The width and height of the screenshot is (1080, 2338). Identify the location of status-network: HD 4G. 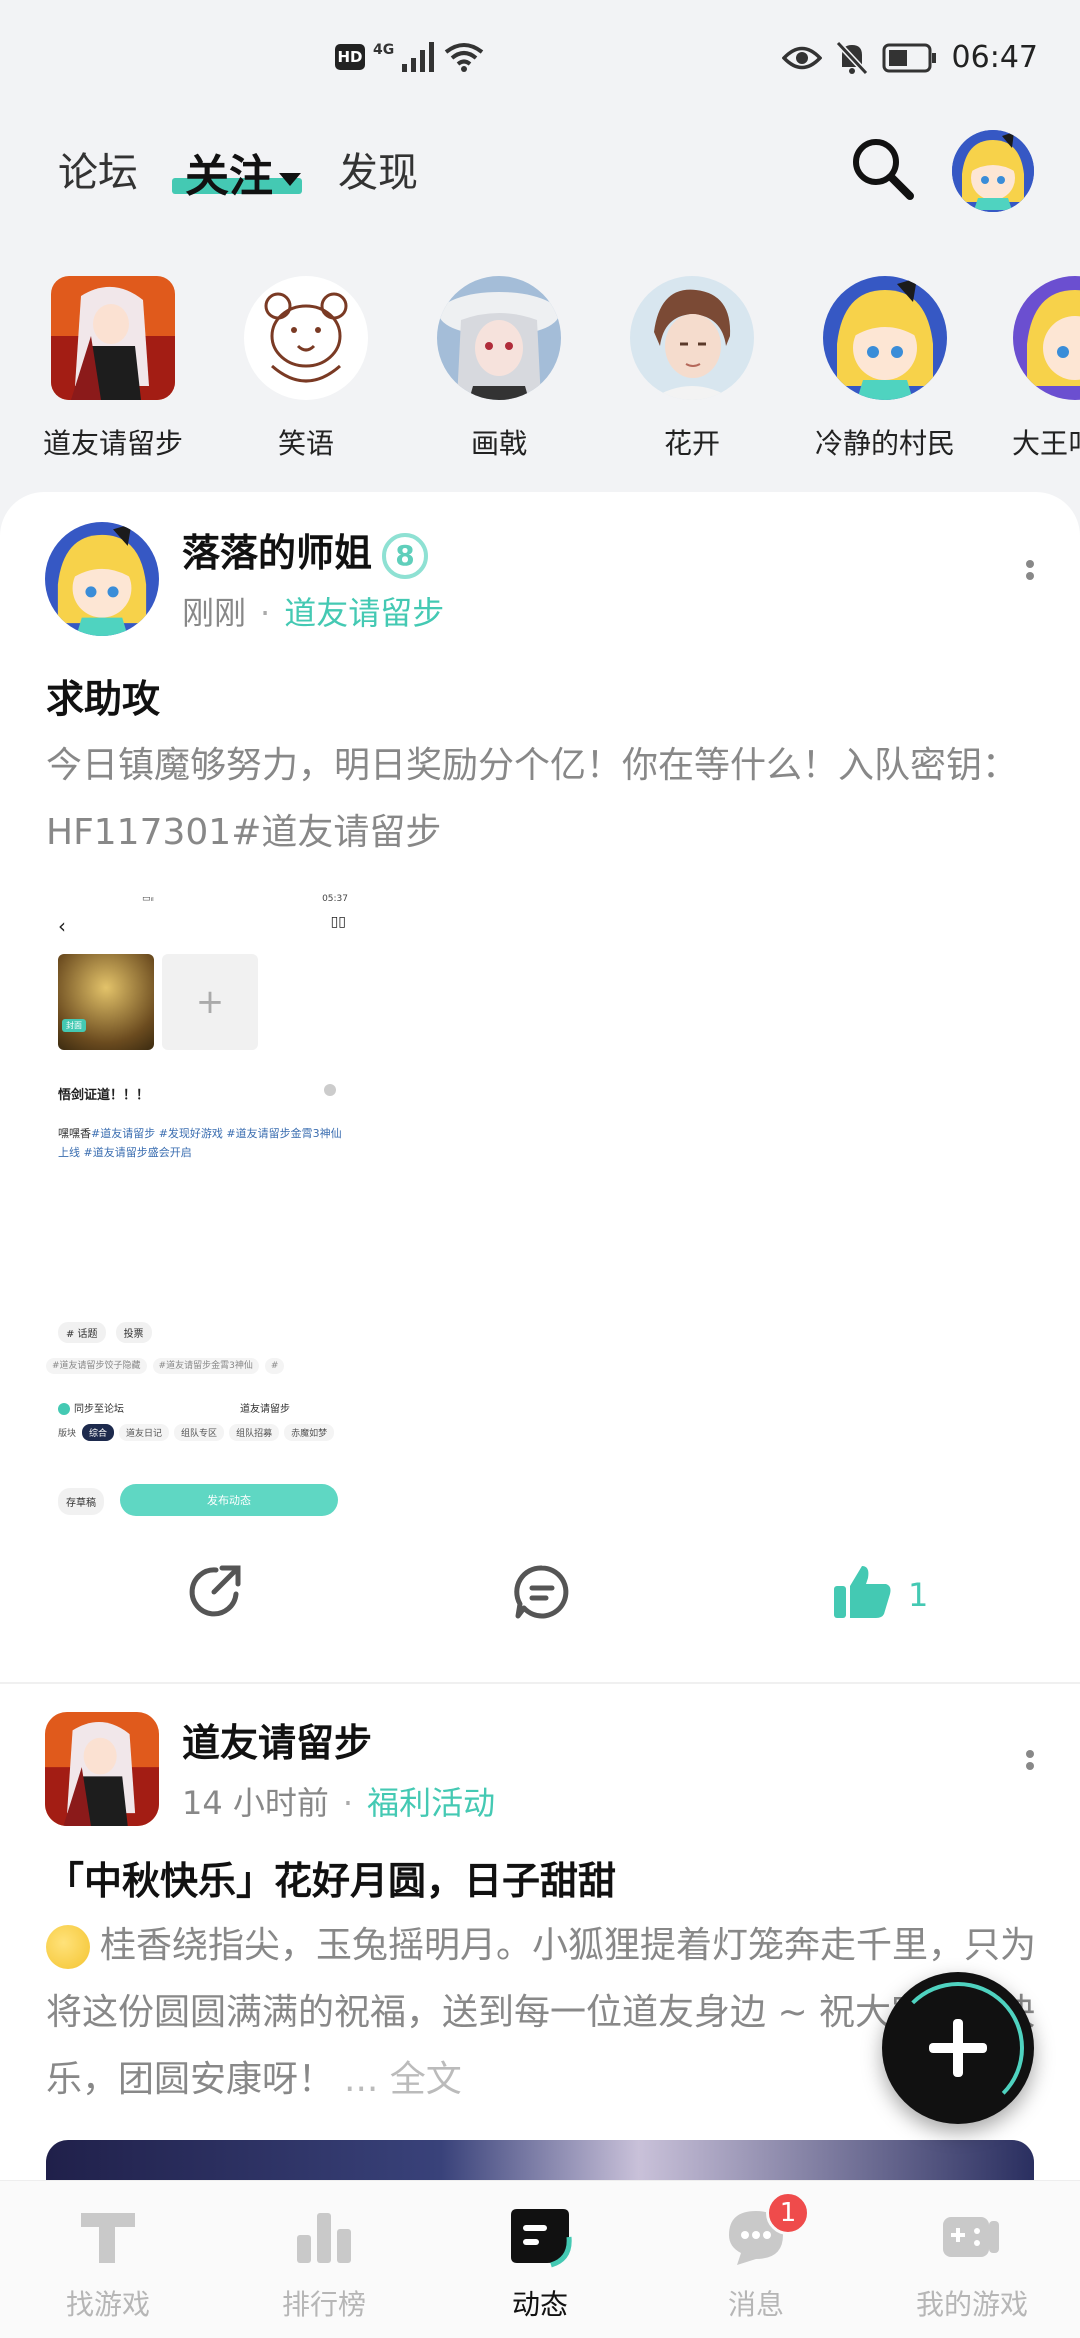
(409, 57).